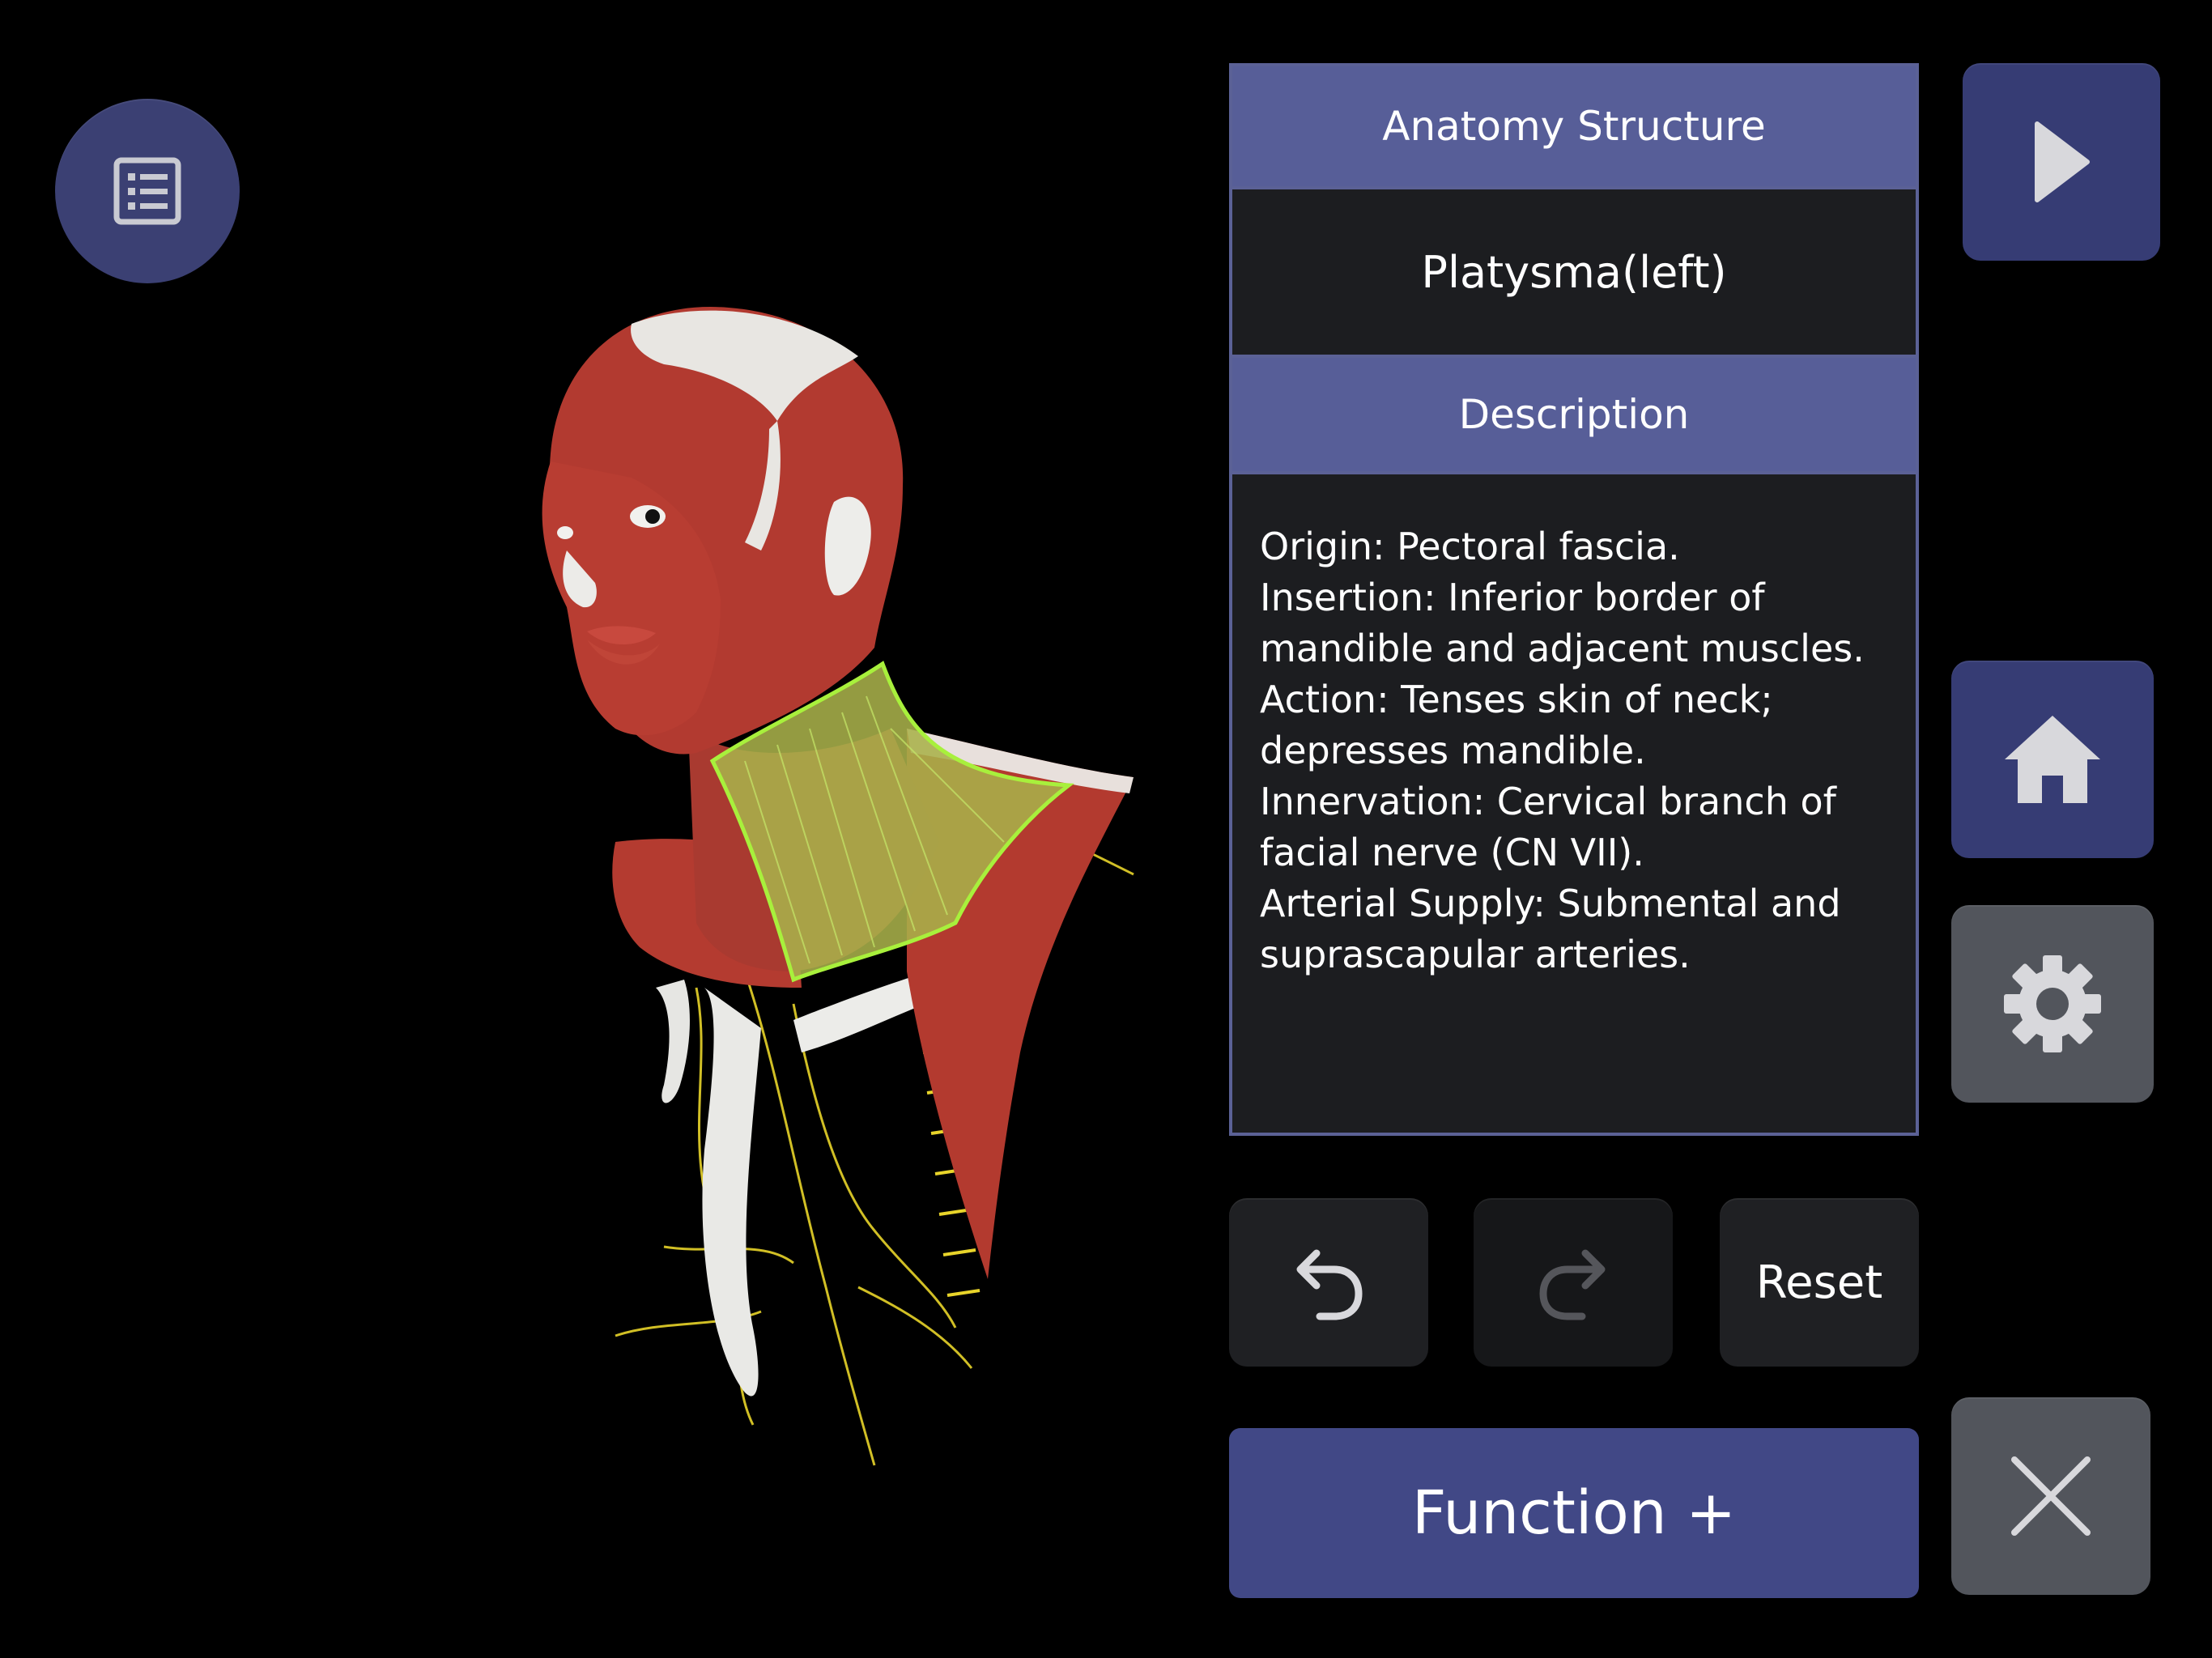  I want to click on structure-name-box: Platysma(left), so click(1574, 272).